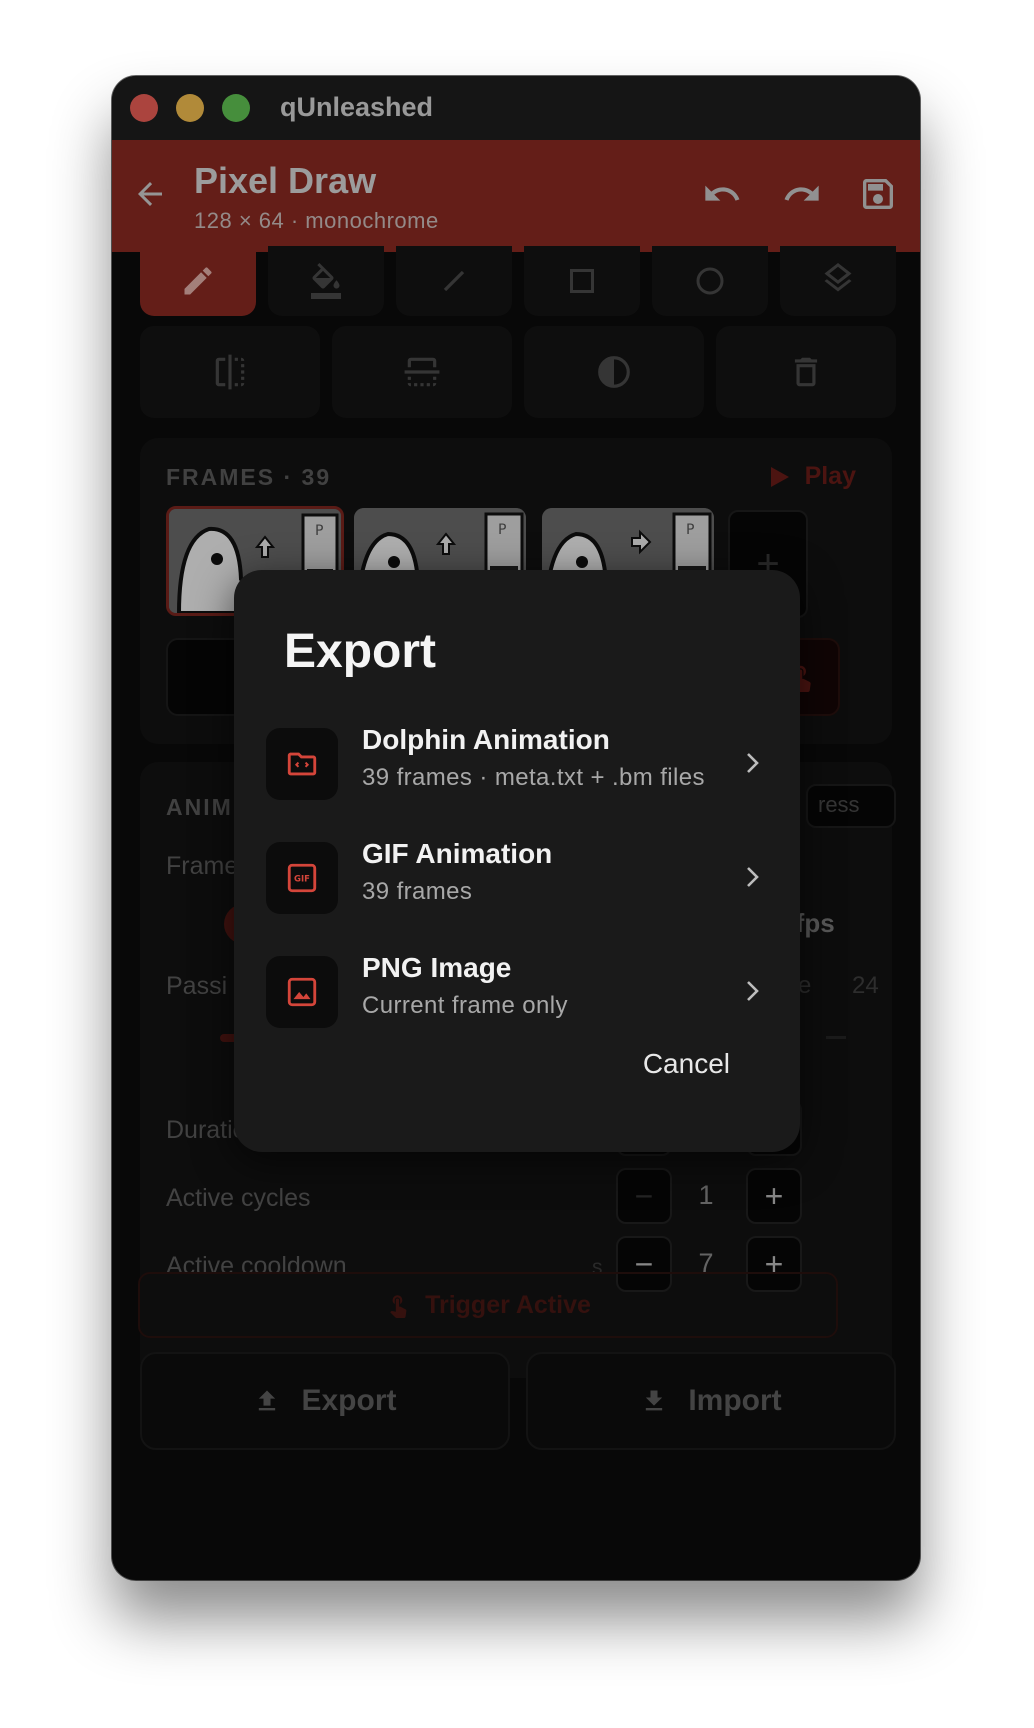  I want to click on image-icon, so click(302, 992).